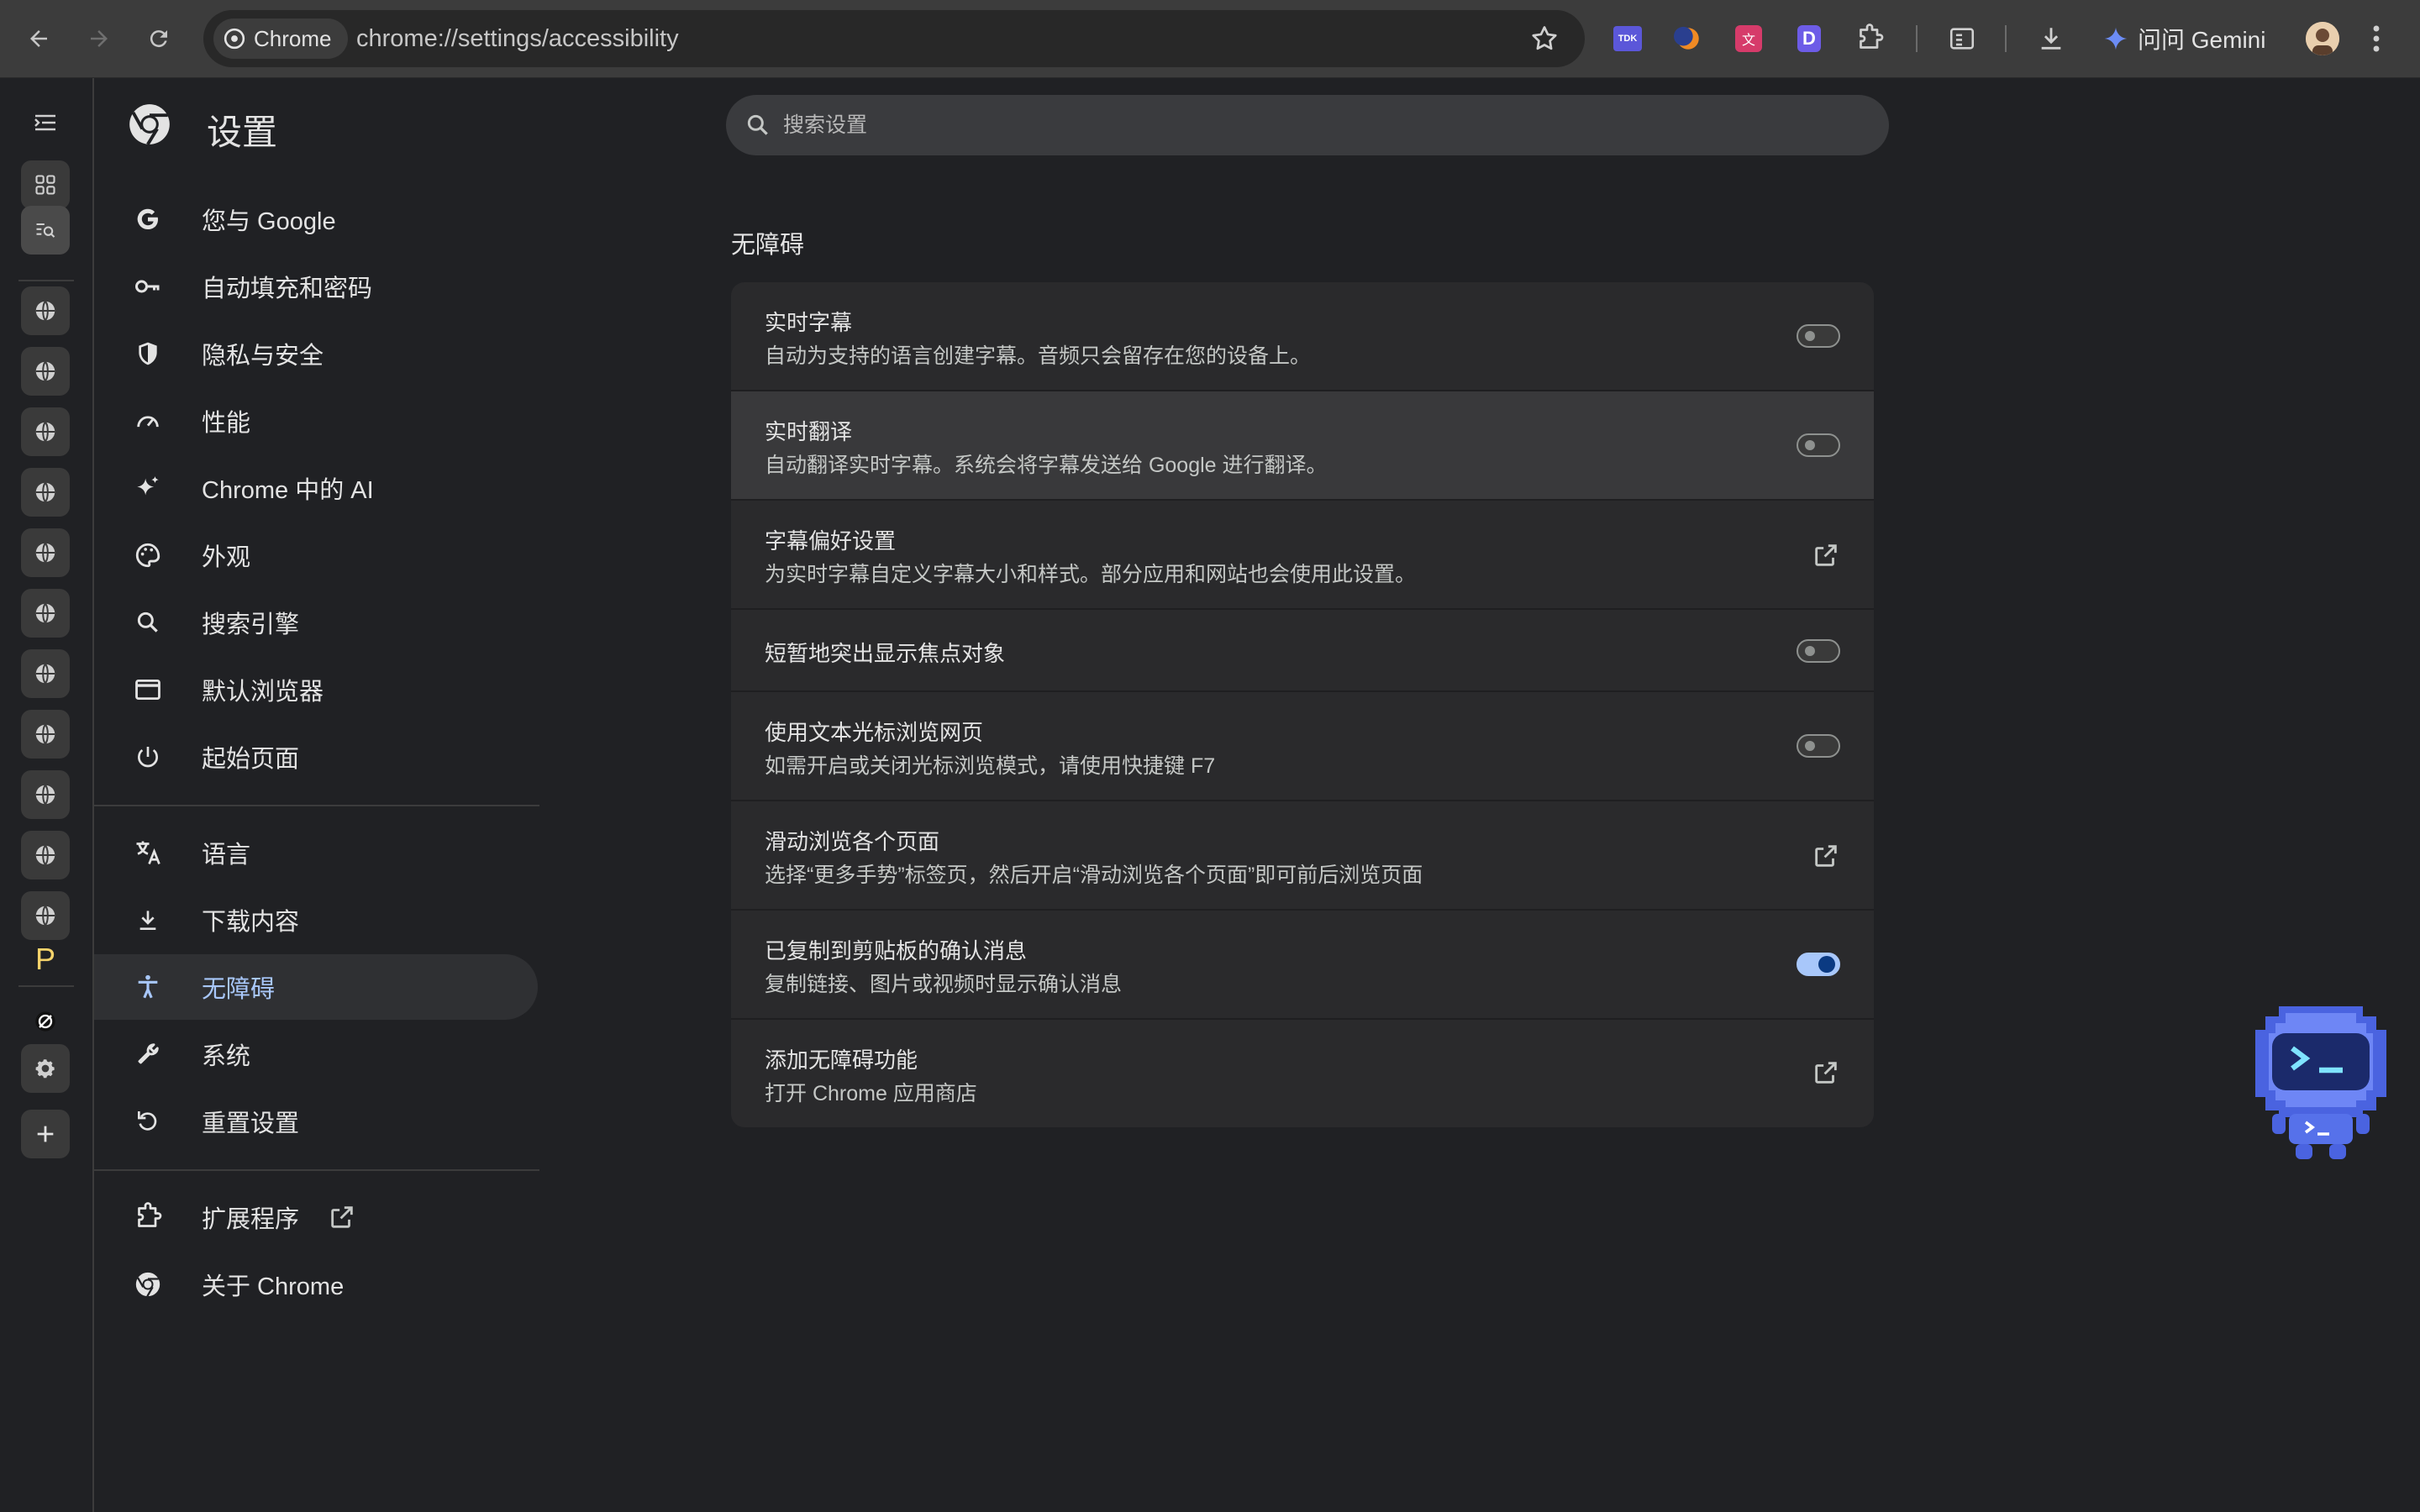 This screenshot has height=1512, width=2420. Describe the element at coordinates (316, 987) in the screenshot. I see `nav-item-accessibility: 无障碍` at that location.